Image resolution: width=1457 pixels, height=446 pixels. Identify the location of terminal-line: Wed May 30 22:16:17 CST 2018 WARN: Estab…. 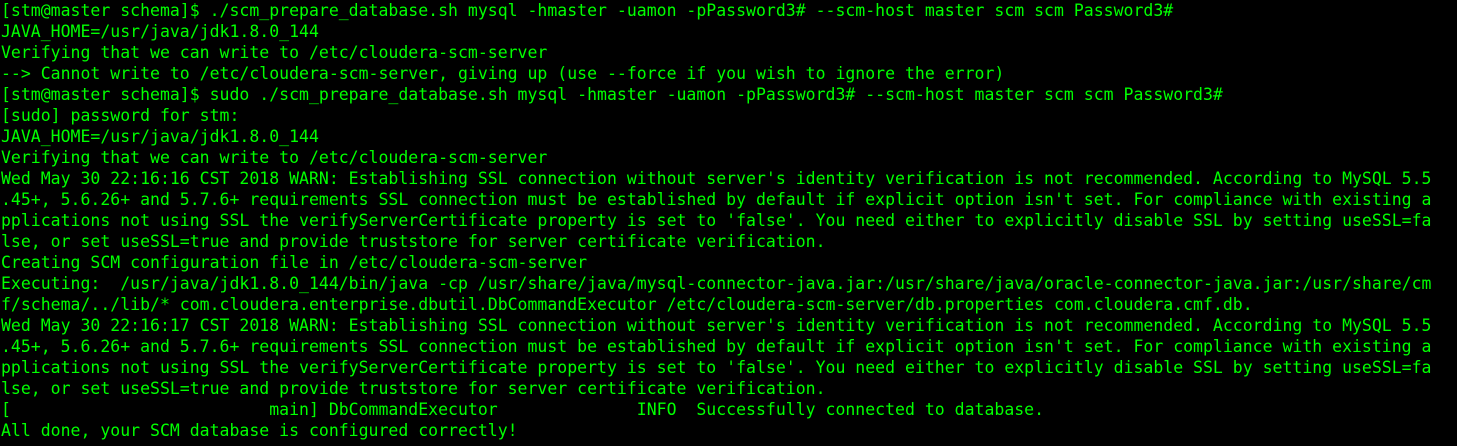
(716, 325).